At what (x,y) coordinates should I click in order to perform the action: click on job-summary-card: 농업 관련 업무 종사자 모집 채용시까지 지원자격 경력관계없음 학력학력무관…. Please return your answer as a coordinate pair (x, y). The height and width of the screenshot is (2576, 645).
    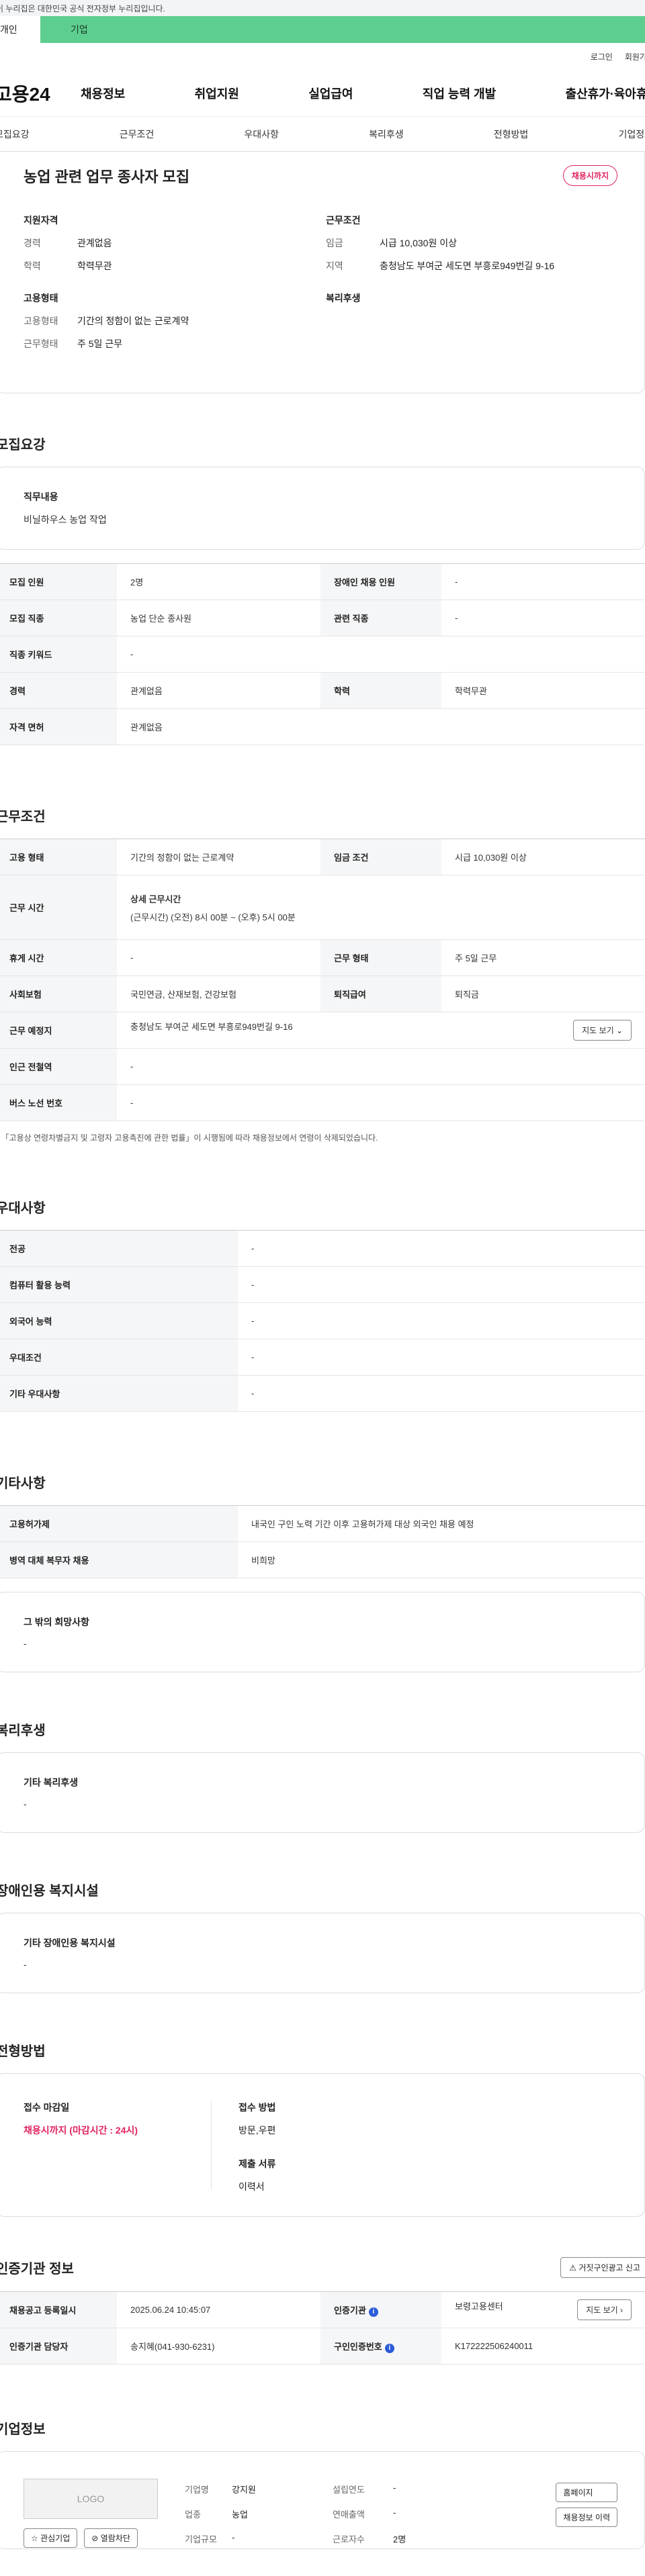
    Looking at the image, I should click on (322, 272).